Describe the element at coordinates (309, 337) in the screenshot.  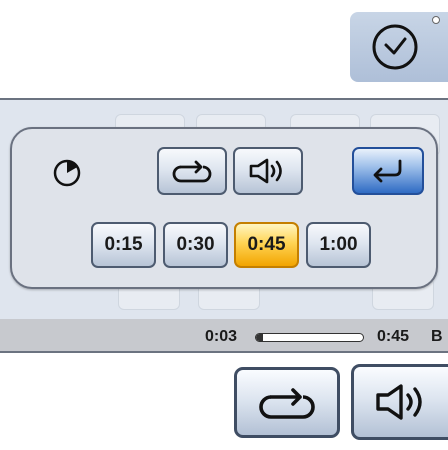
I see `progress-bar` at that location.